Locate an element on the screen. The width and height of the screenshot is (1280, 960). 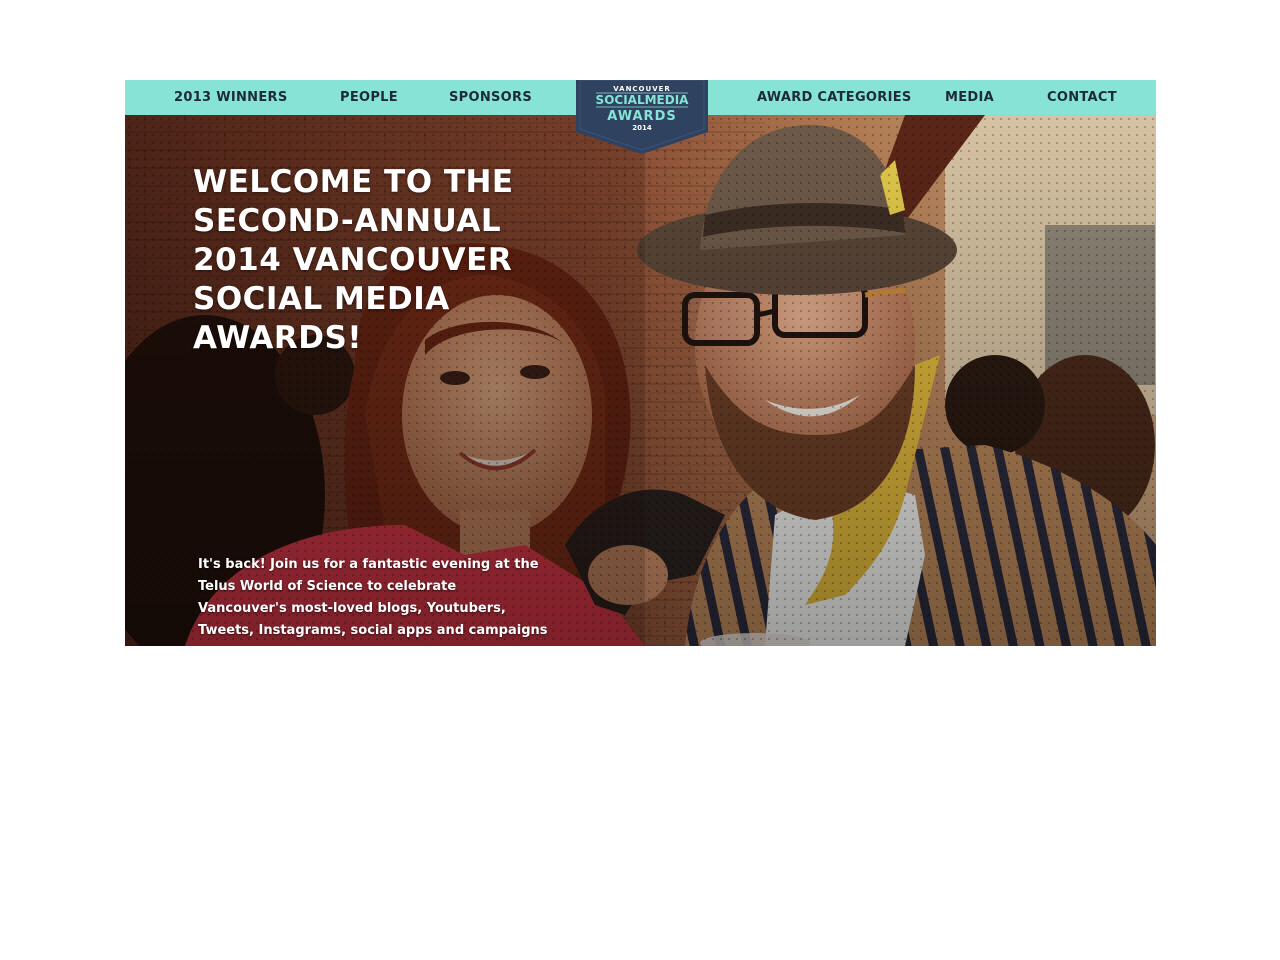
logo-text-year: 2014 is located at coordinates (642, 128).